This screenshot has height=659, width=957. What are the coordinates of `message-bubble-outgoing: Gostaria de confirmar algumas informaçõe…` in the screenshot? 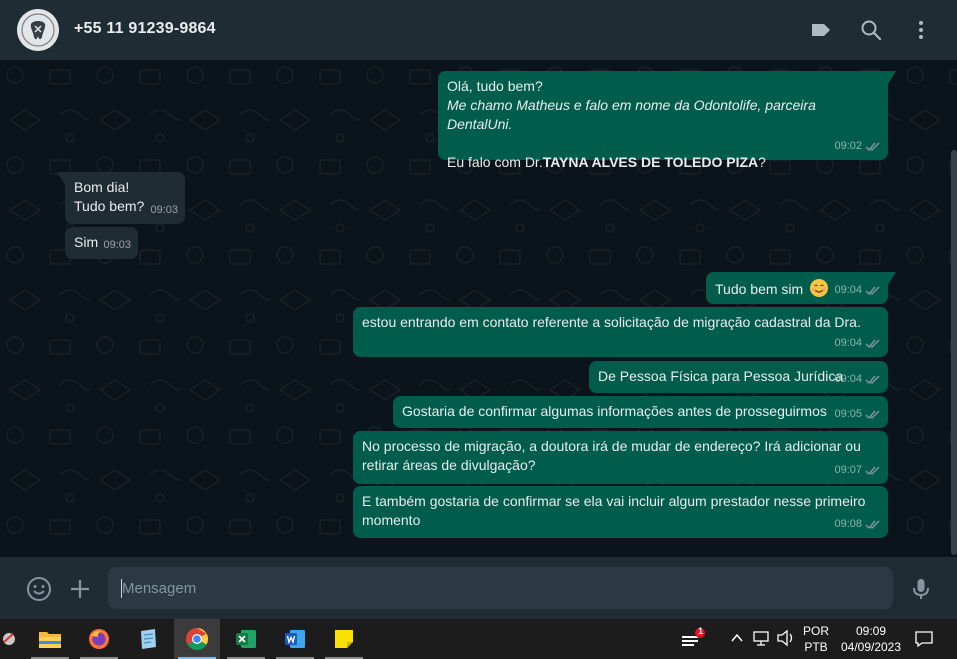 It's located at (640, 412).